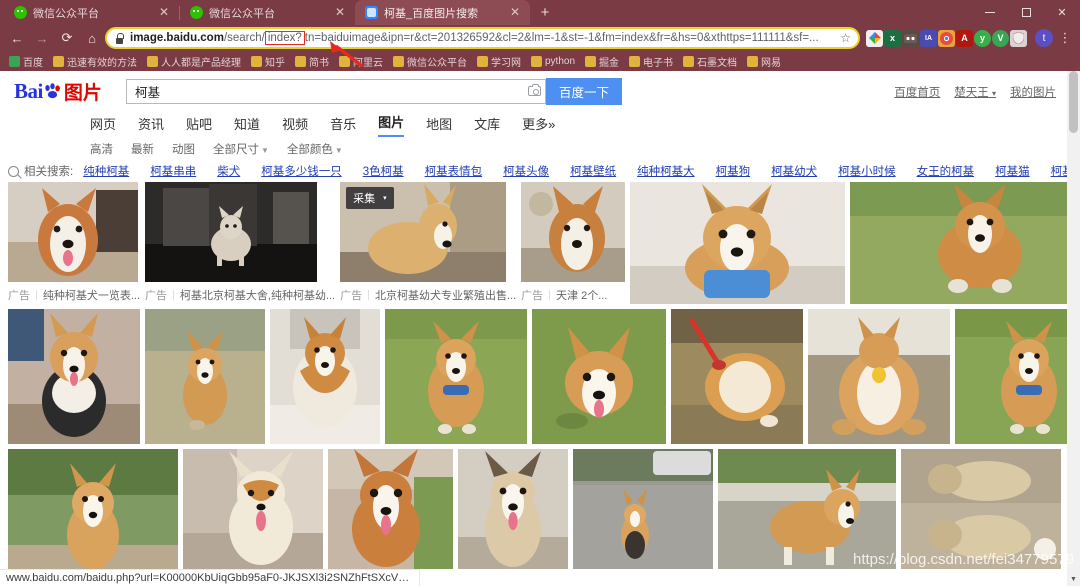 The width and height of the screenshot is (1080, 586). Describe the element at coordinates (1073, 579) in the screenshot. I see `scroll-down-arrow: ▼` at that location.